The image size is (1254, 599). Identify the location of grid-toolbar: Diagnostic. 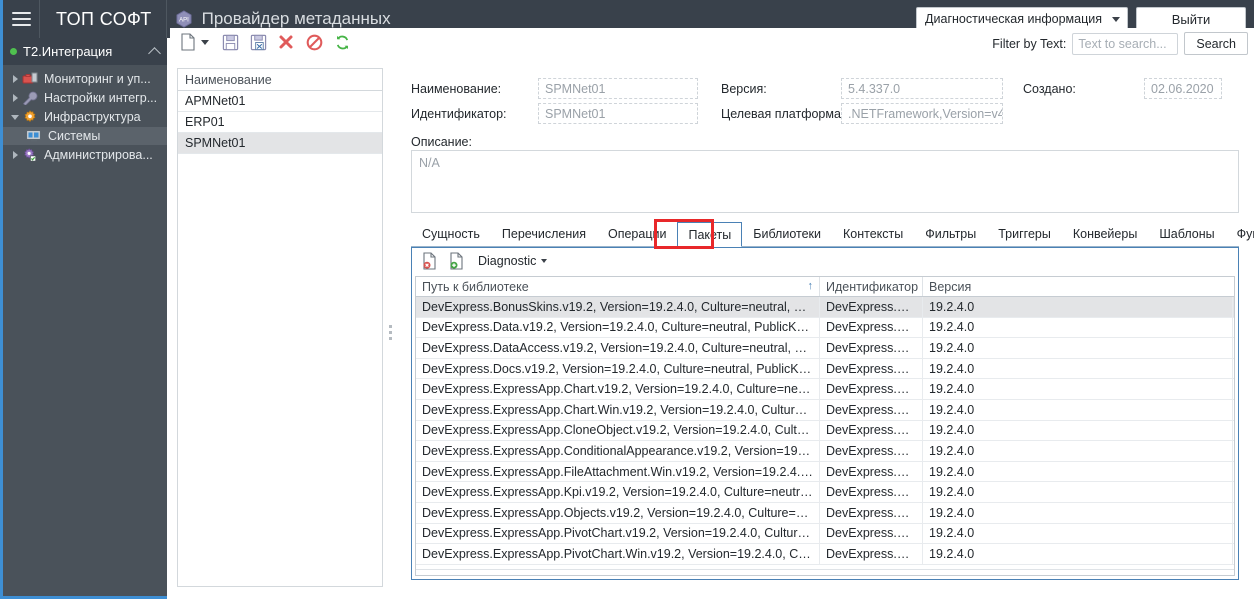
(825, 261).